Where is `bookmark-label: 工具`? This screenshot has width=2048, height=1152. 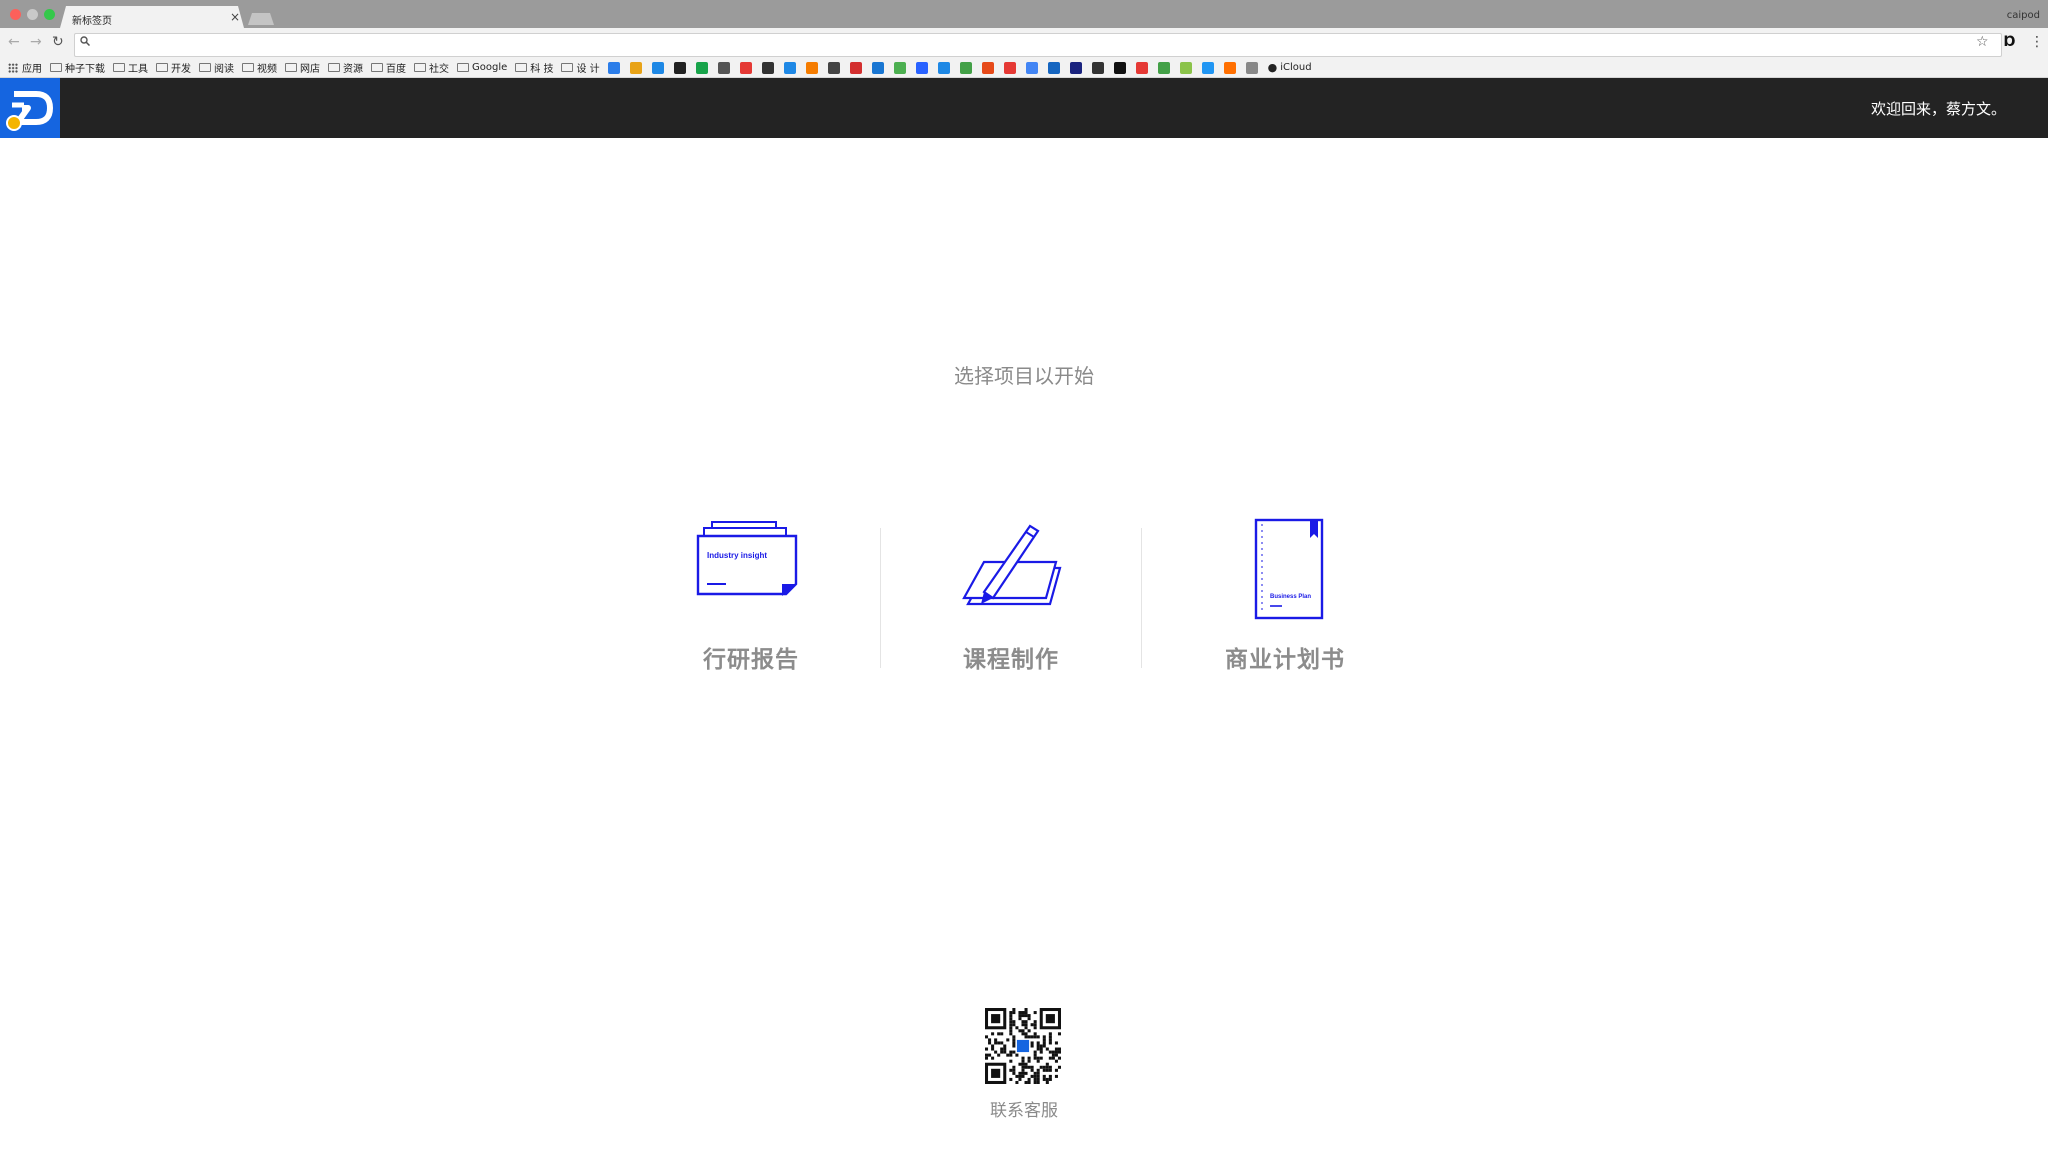 bookmark-label: 工具 is located at coordinates (138, 69).